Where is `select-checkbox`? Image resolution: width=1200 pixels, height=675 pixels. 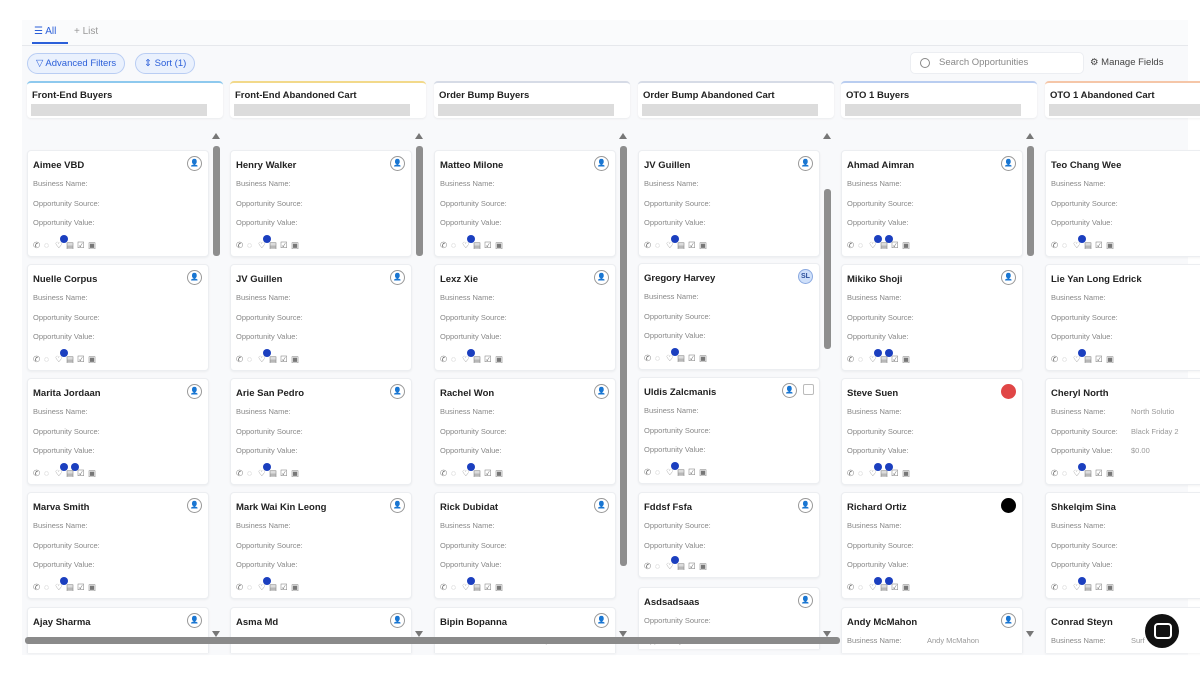
select-checkbox is located at coordinates (808, 389).